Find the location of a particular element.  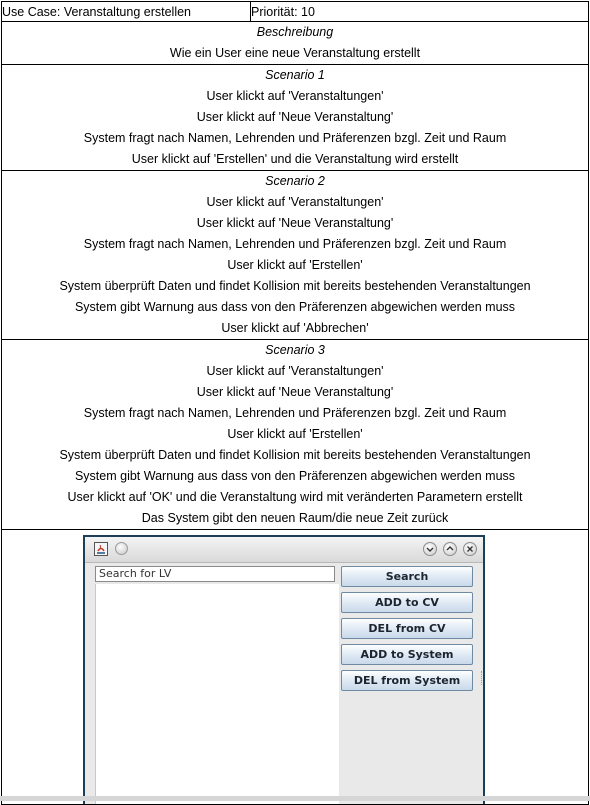

results-list is located at coordinates (217, 694).